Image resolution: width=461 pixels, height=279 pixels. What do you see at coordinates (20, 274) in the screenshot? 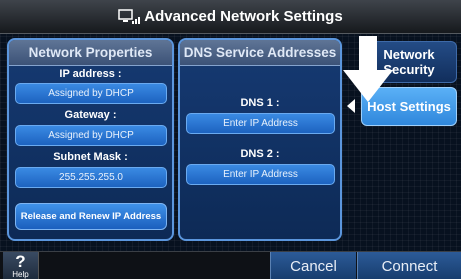
I see `help-label: Help` at bounding box center [20, 274].